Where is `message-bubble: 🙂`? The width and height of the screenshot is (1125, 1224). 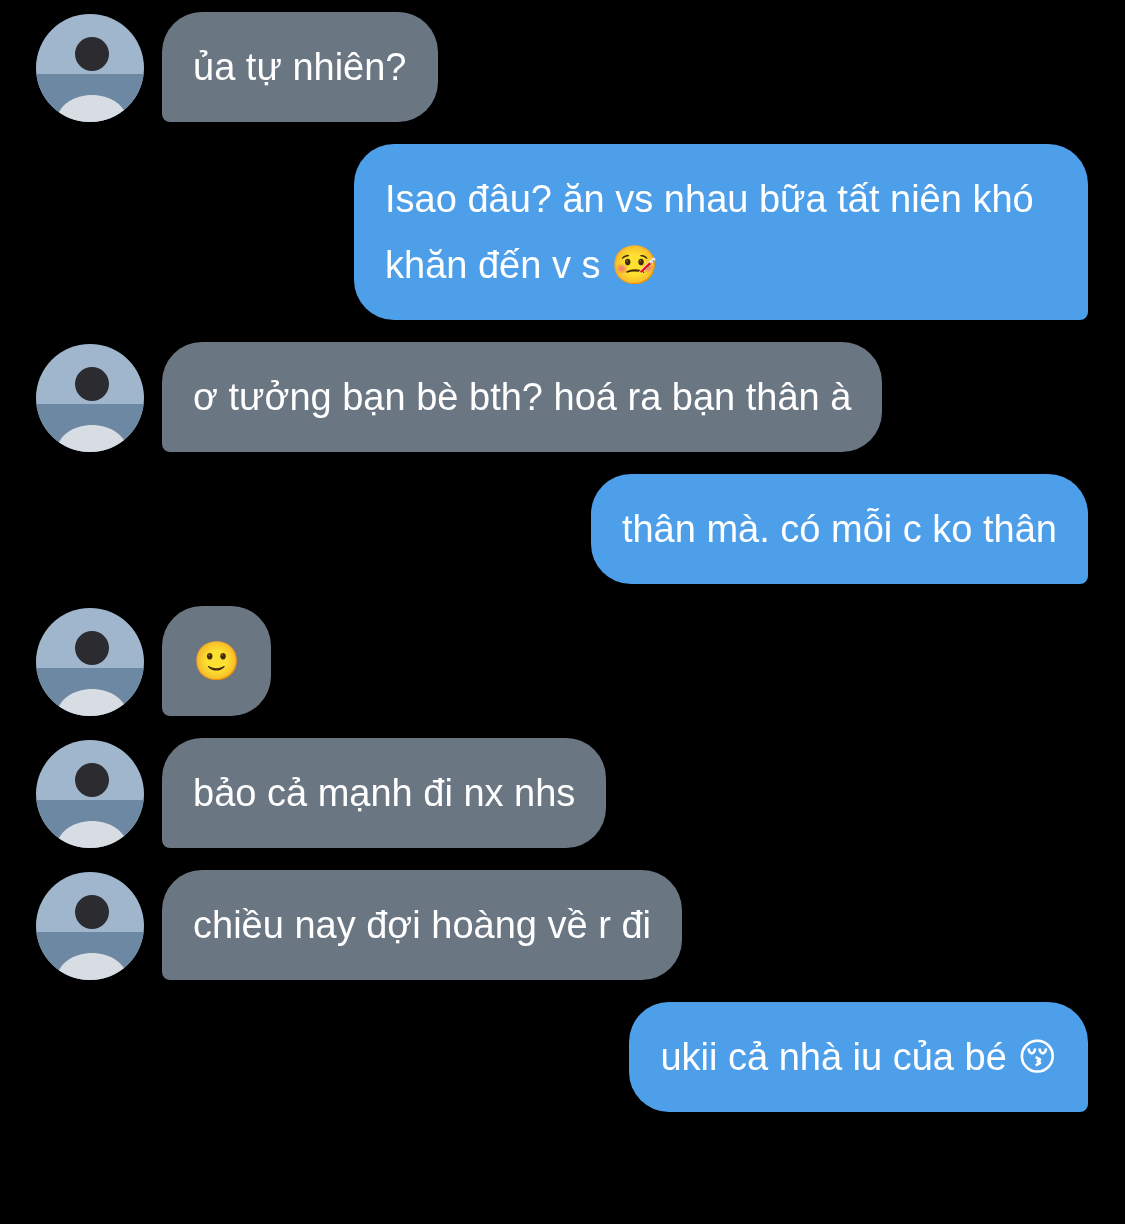
message-bubble: 🙂 is located at coordinates (216, 661).